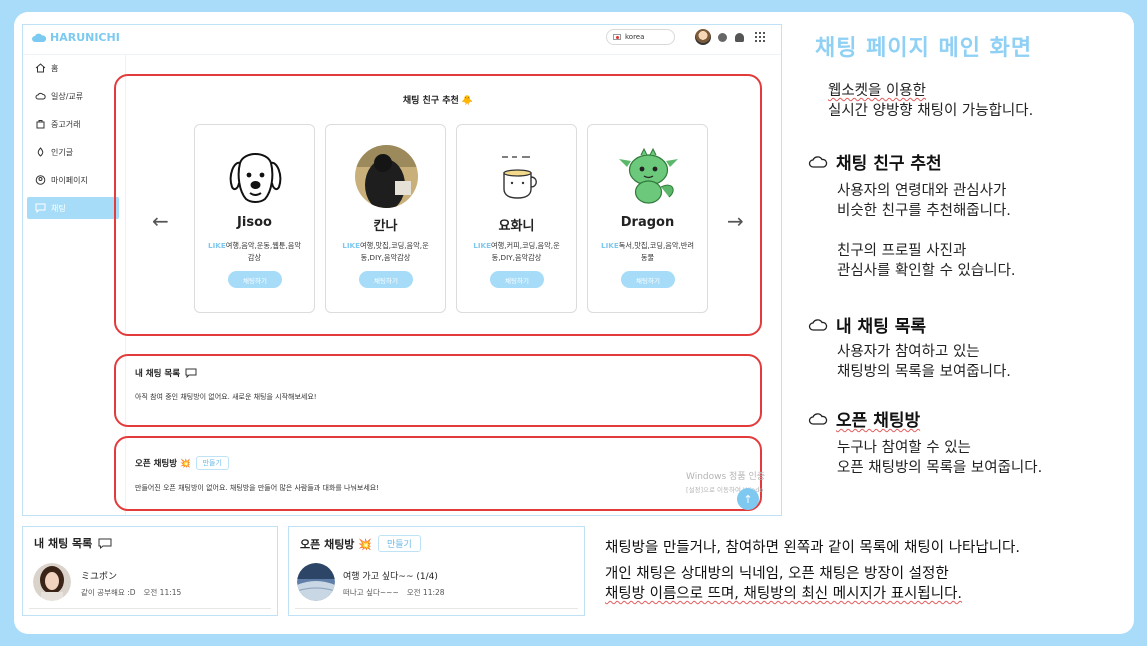 The height and width of the screenshot is (646, 1147). Describe the element at coordinates (777, 574) in the screenshot. I see `bottom-line: 개인 채팅은 상대방의 닉네임, 오픈 채팅은 방장이 설정한` at that location.